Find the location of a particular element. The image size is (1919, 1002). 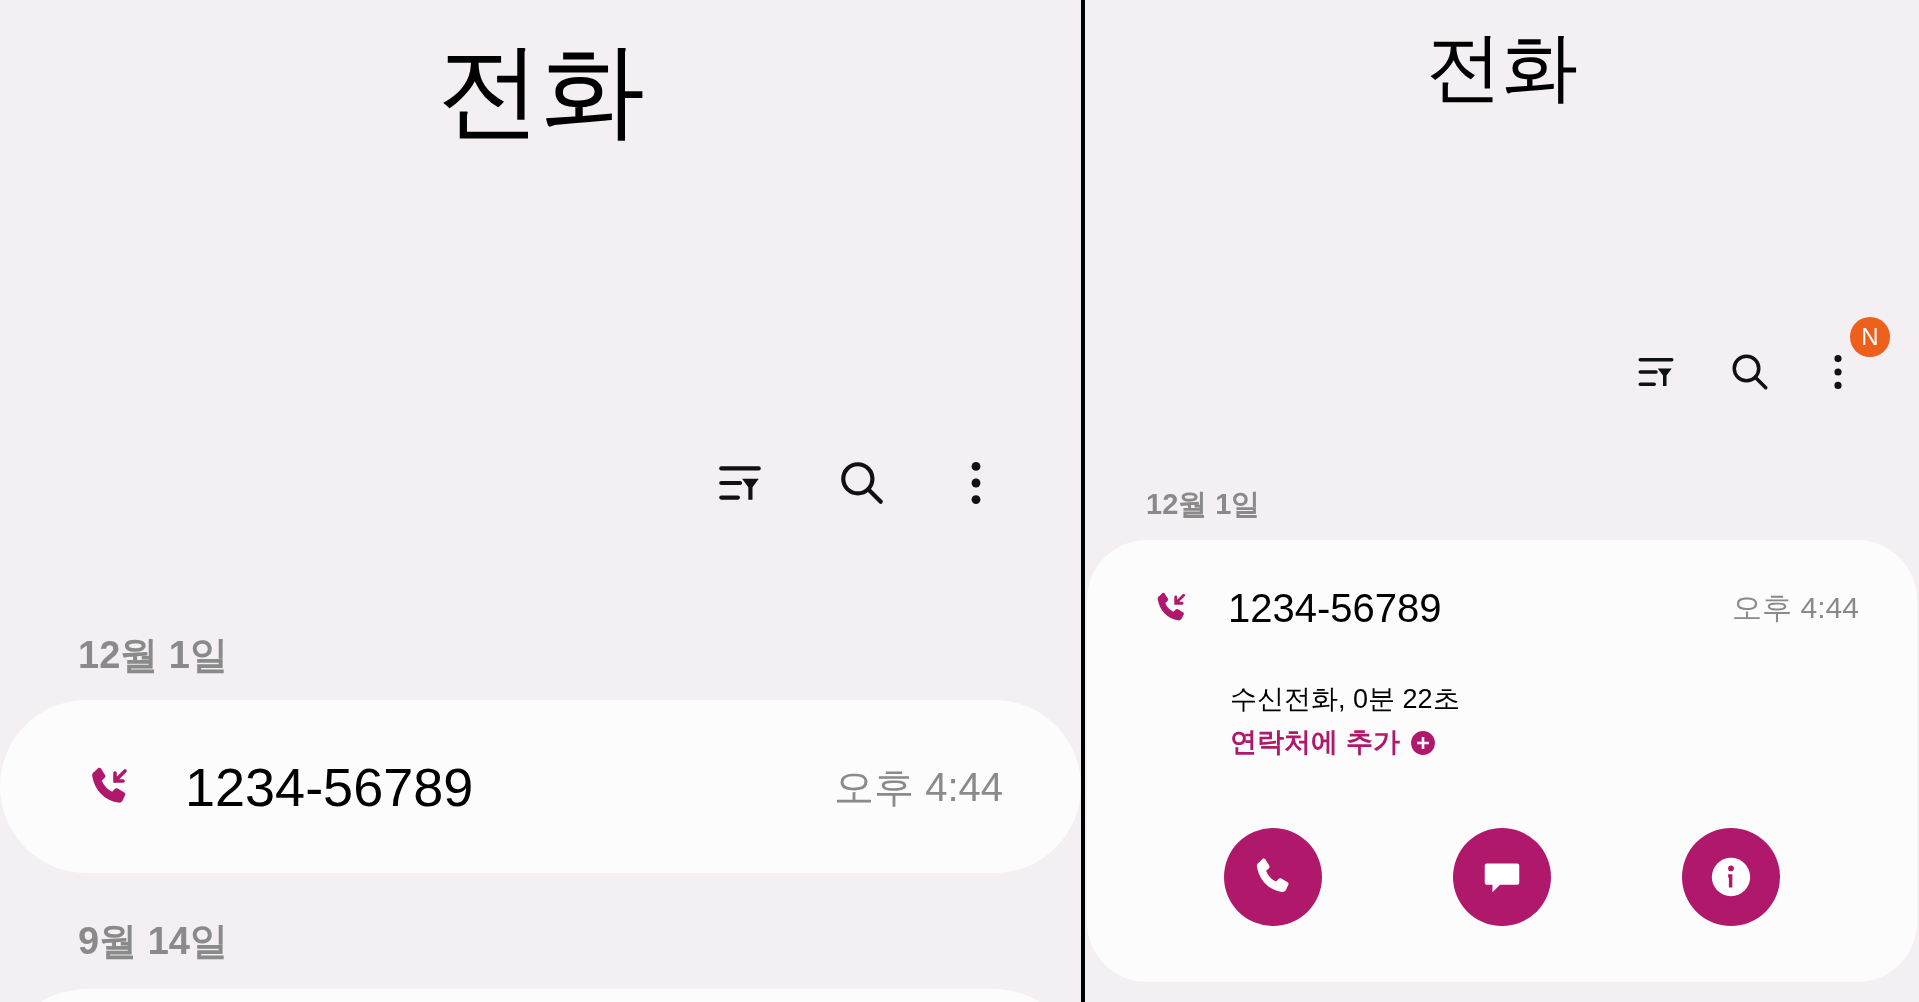

call-card: 1234-56789 오후 4:44 is located at coordinates (540, 786).